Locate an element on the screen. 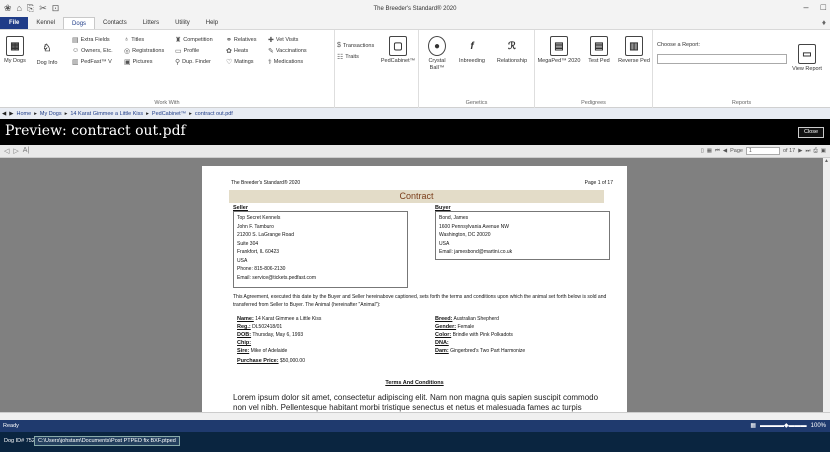 Image resolution: width=830 pixels, height=452 pixels. relationship-button: ℛ Relationship is located at coordinates (512, 50).